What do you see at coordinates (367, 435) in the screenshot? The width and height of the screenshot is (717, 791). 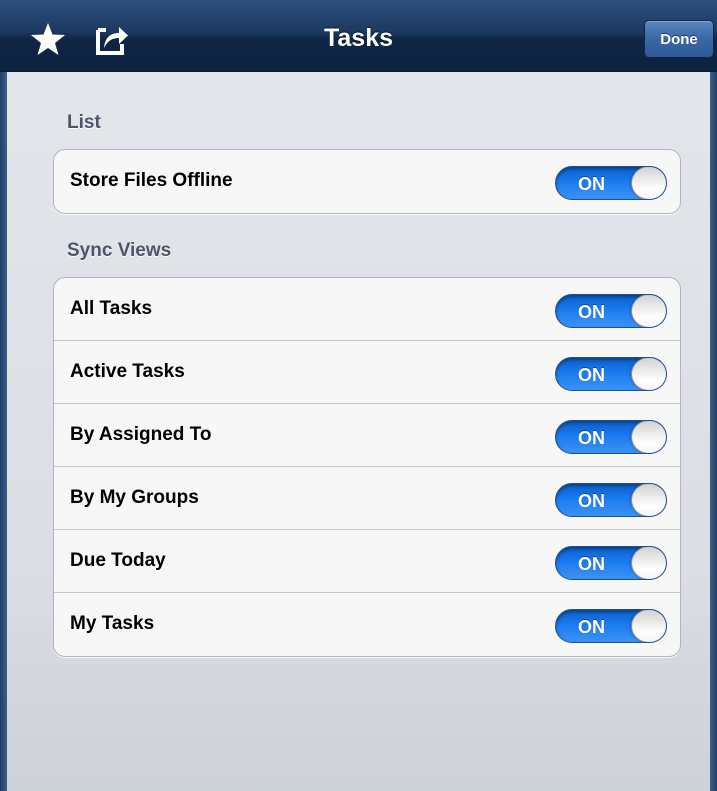 I see `settings-row-by-assigned-to: By Assigned To ON` at bounding box center [367, 435].